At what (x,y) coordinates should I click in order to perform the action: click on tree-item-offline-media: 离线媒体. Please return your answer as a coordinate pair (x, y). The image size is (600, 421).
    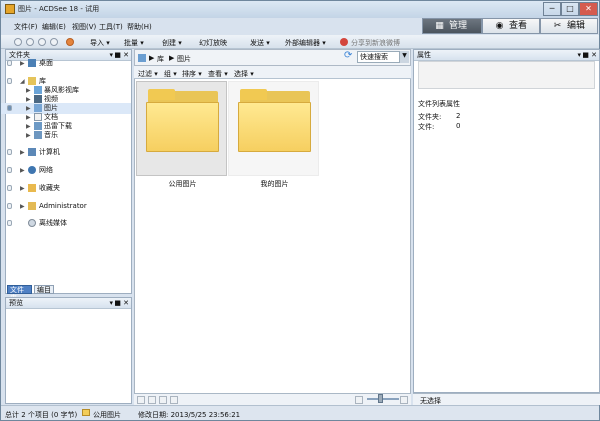
    Looking at the image, I should click on (66, 223).